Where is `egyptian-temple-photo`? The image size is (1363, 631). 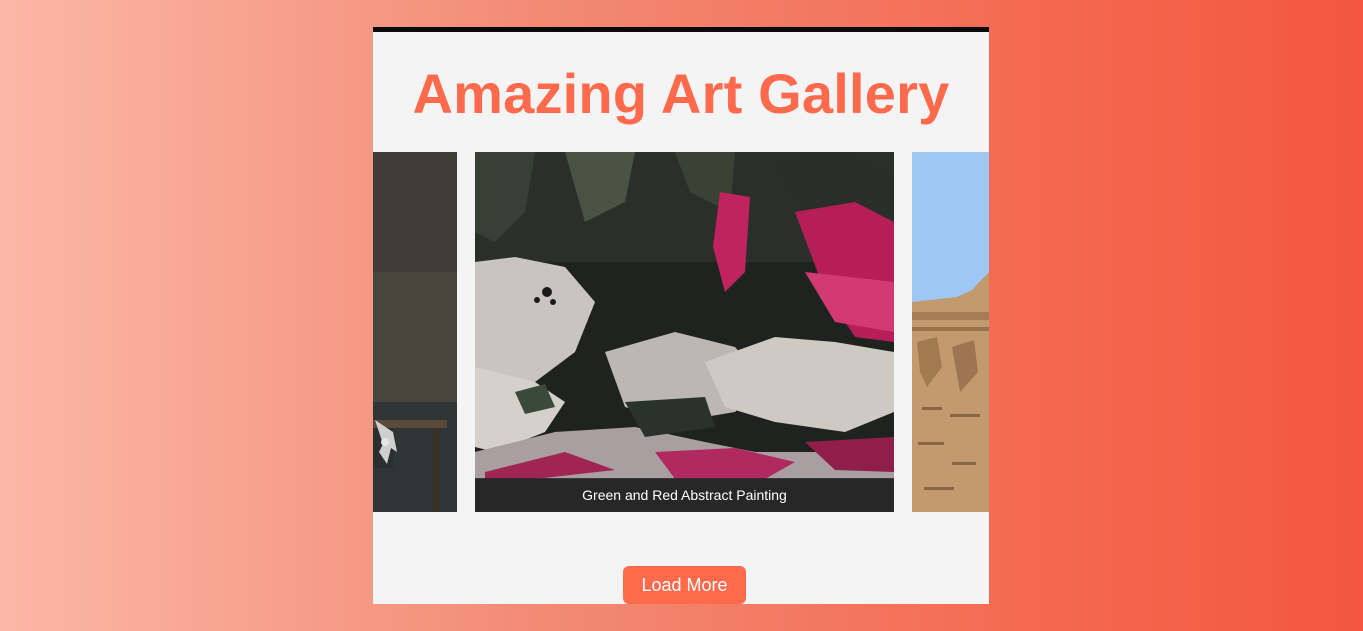 egyptian-temple-photo is located at coordinates (950, 332).